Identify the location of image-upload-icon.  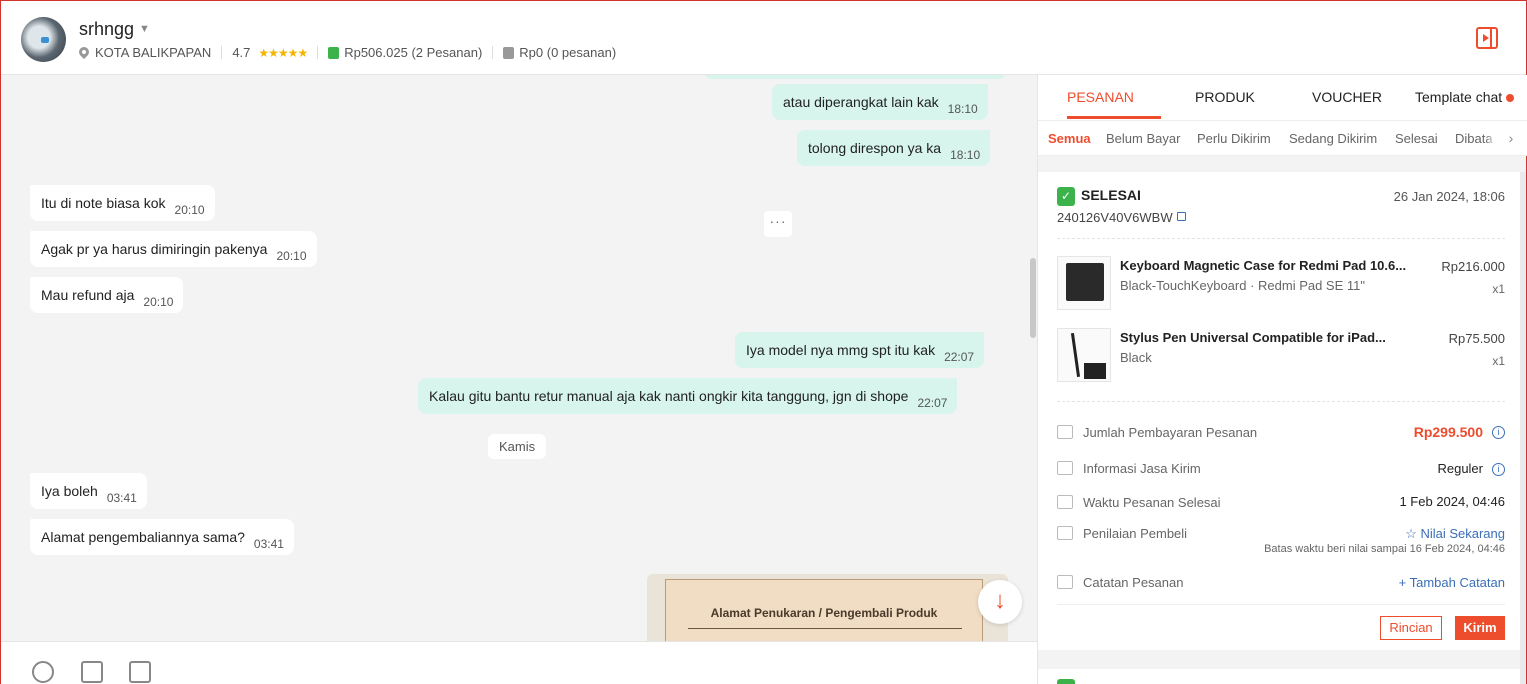
(92, 672).